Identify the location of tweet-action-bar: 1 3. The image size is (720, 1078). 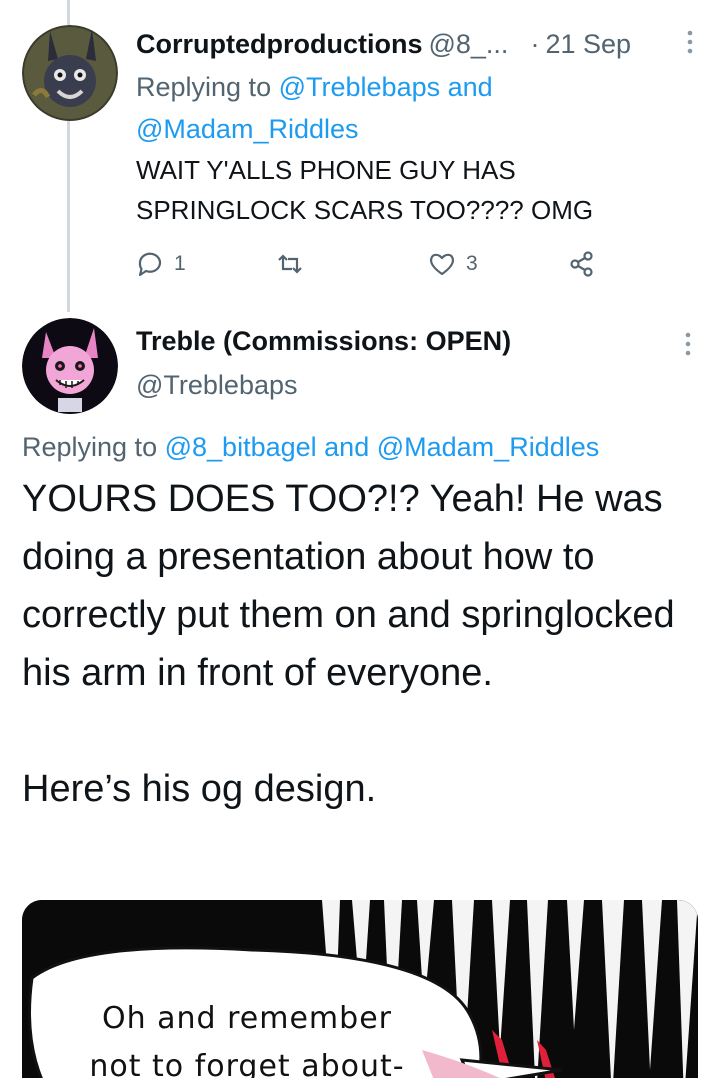
(376, 264).